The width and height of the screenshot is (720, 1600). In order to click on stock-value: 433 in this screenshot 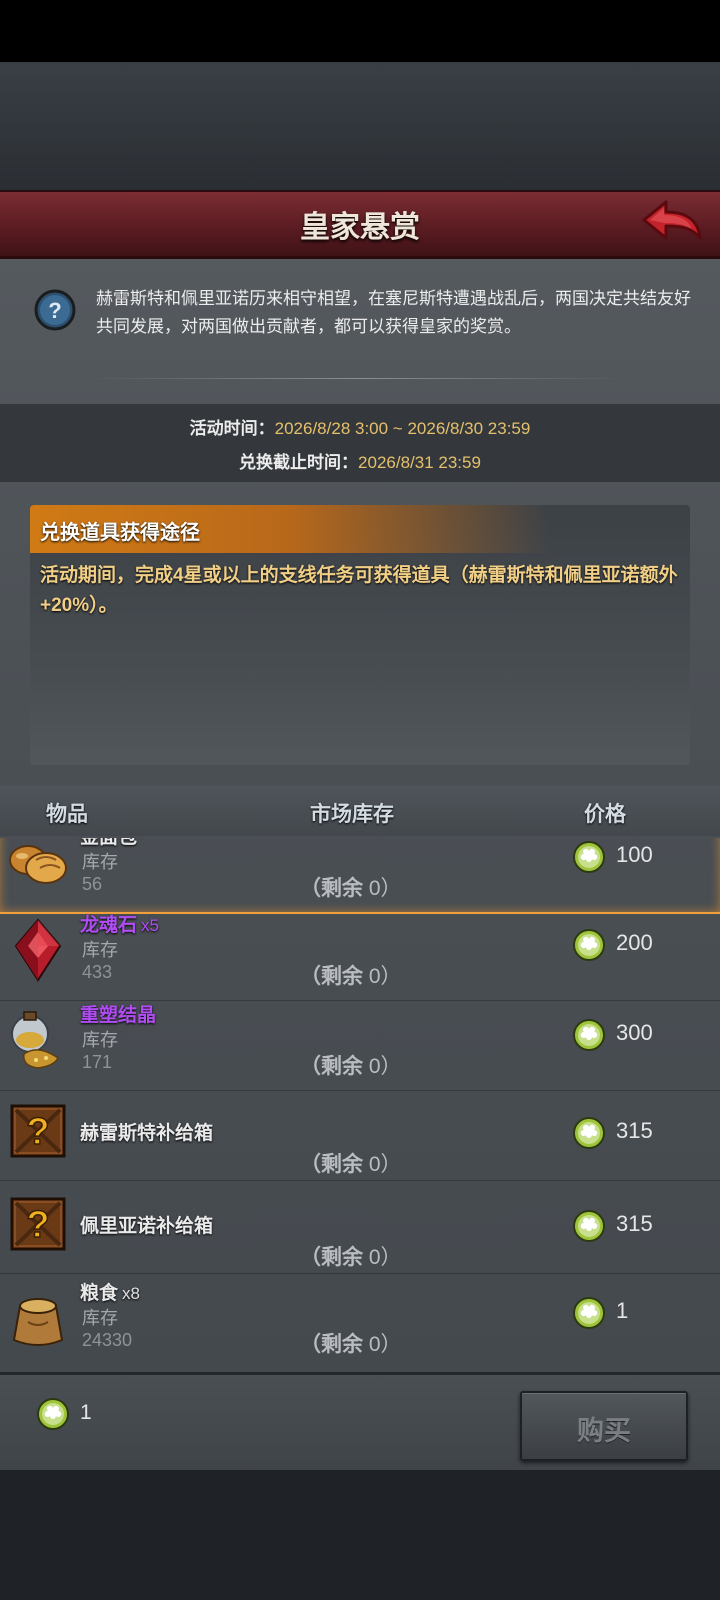, I will do `click(97, 972)`.